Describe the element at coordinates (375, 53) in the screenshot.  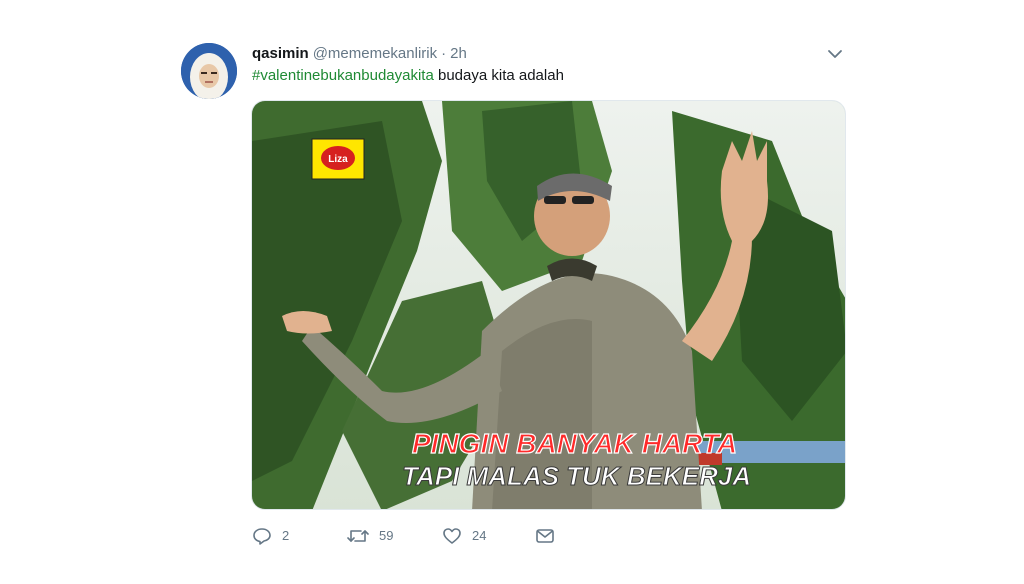
I see `user-handle: @mememekanlirik` at that location.